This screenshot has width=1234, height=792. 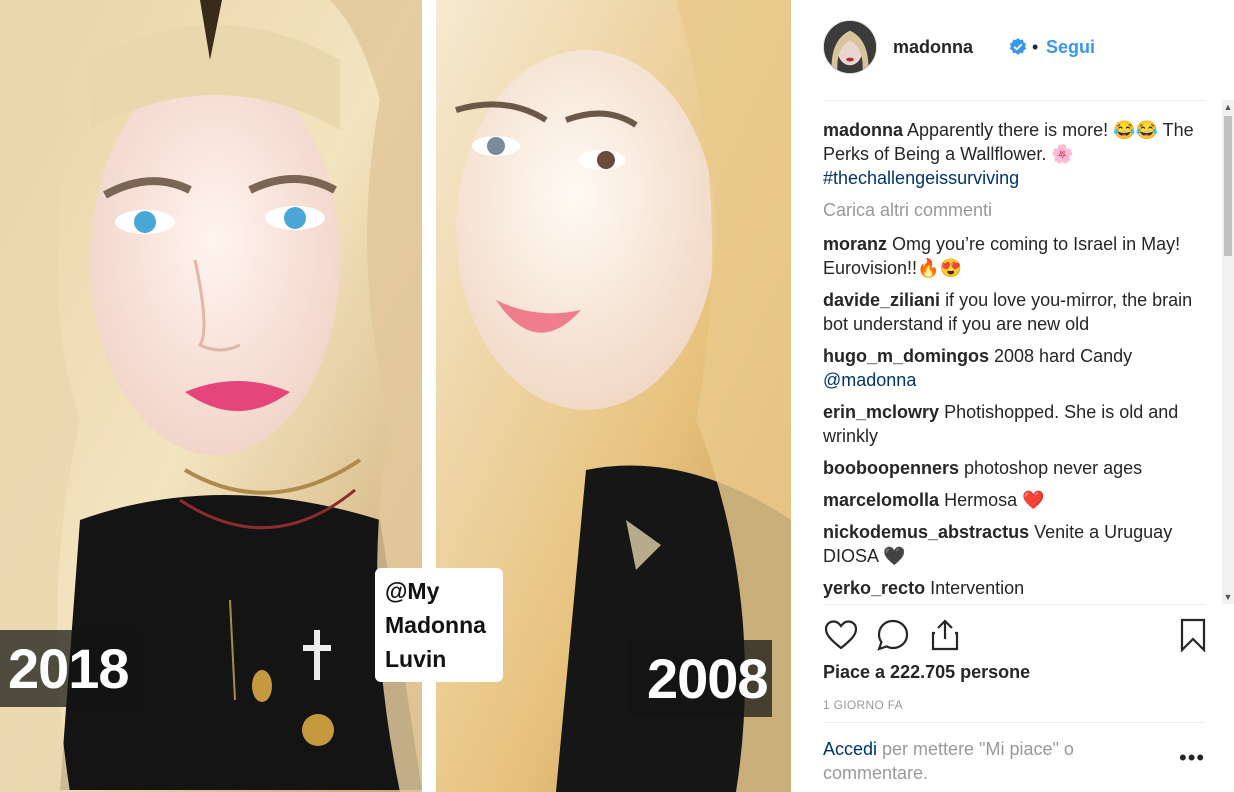 What do you see at coordinates (977, 588) in the screenshot?
I see `comment-text: Intervention` at bounding box center [977, 588].